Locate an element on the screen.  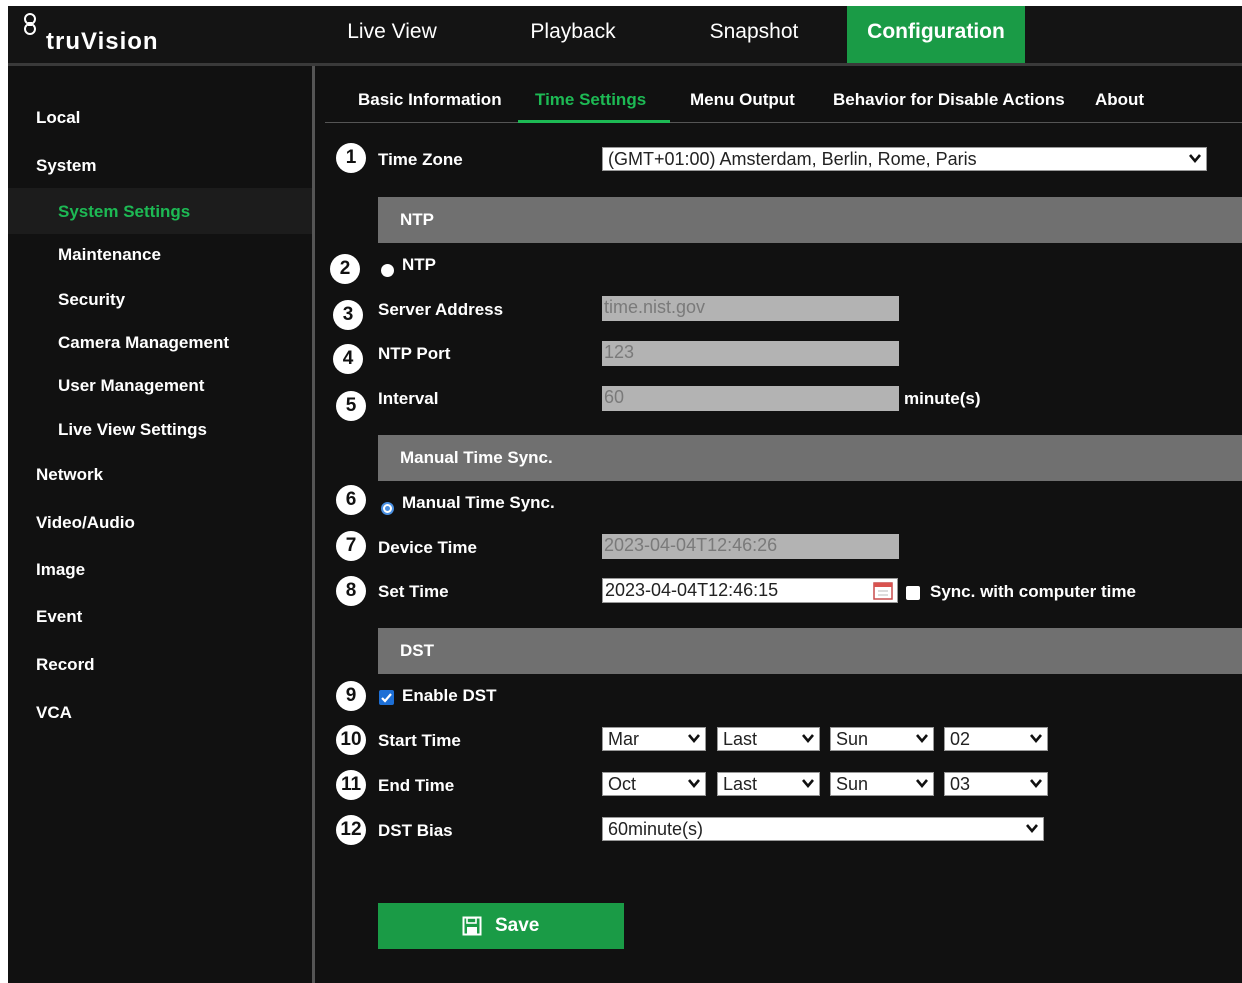
callout-1: 1 is located at coordinates (351, 158).